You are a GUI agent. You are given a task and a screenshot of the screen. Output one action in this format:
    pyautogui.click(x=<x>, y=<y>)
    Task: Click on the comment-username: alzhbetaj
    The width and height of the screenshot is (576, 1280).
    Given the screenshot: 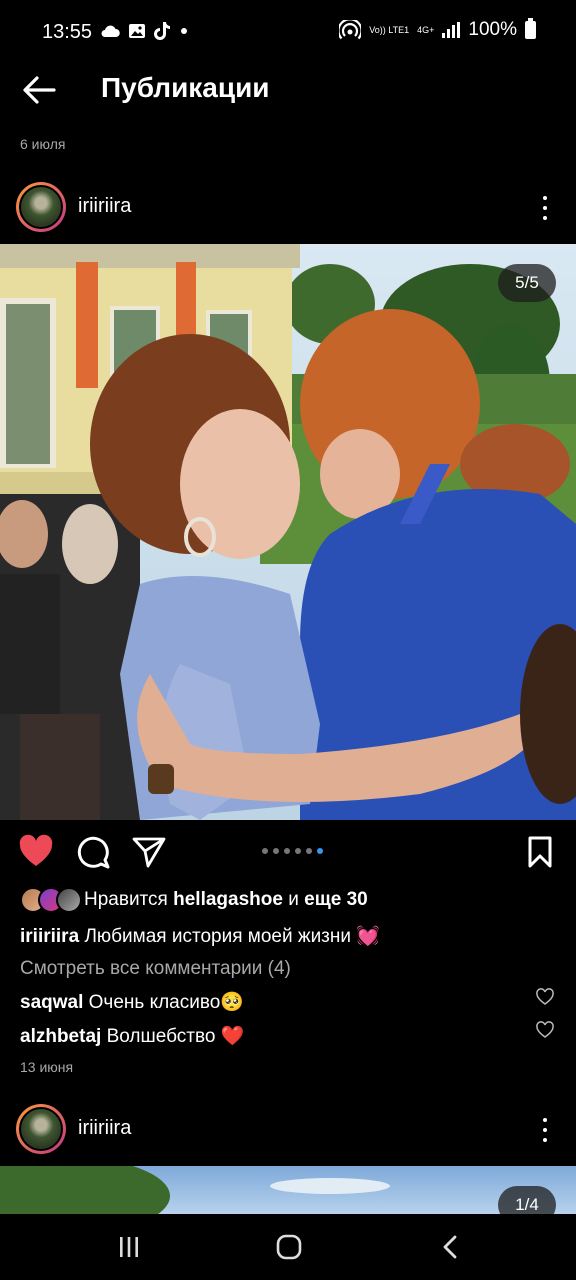 What is the action you would take?
    pyautogui.click(x=60, y=1036)
    